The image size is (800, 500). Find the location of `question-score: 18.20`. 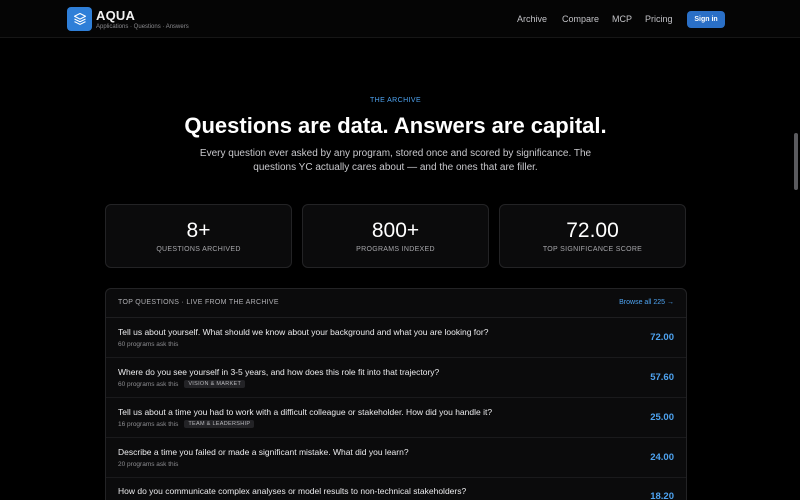

question-score: 18.20 is located at coordinates (662, 495).